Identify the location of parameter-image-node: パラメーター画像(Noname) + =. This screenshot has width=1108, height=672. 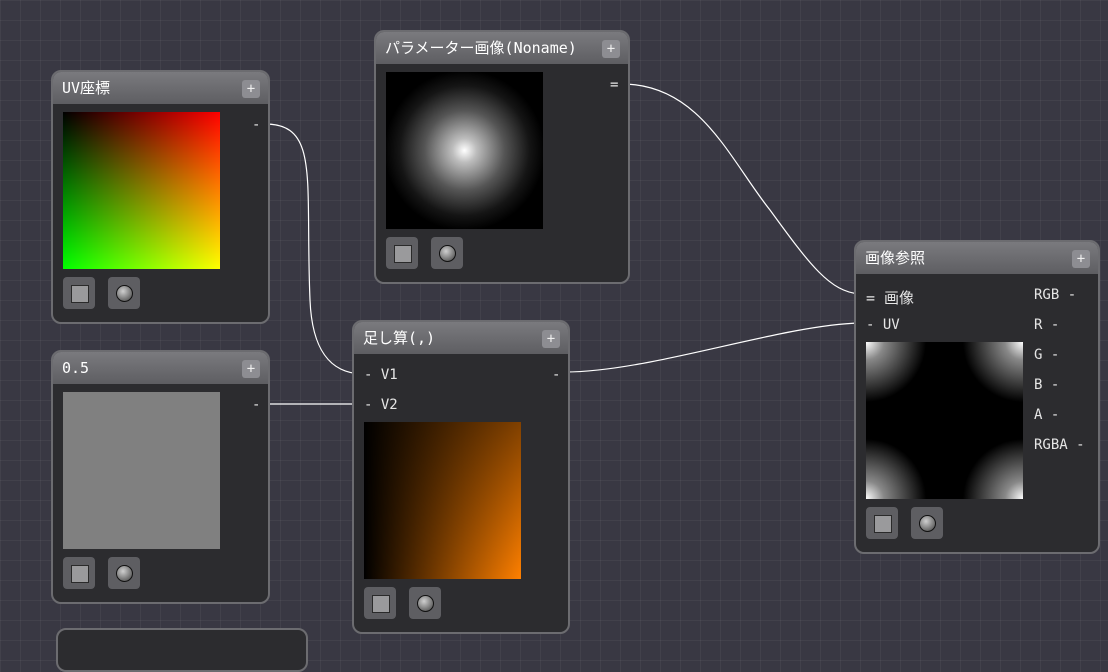
(502, 157).